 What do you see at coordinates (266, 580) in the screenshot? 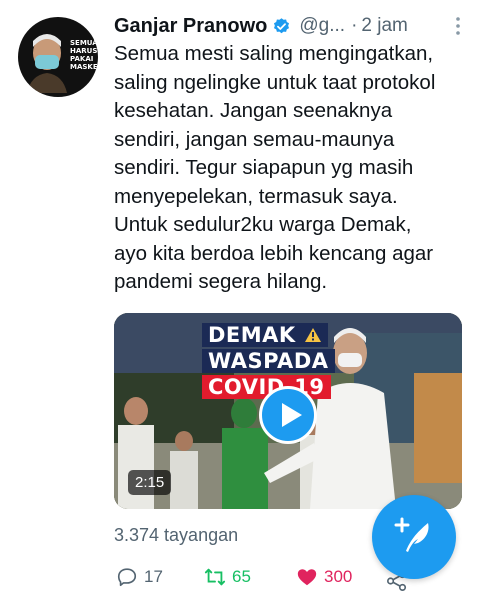
I see `tweet-action-bar: 17 65 300` at bounding box center [266, 580].